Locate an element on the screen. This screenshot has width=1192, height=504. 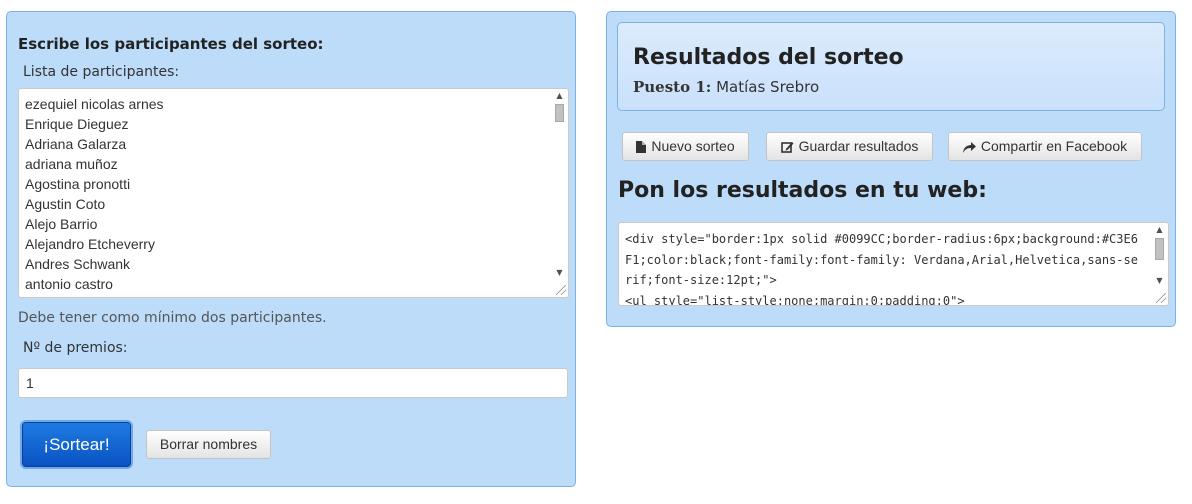
result-line: Puesto 1: Matías Srebro is located at coordinates (726, 87).